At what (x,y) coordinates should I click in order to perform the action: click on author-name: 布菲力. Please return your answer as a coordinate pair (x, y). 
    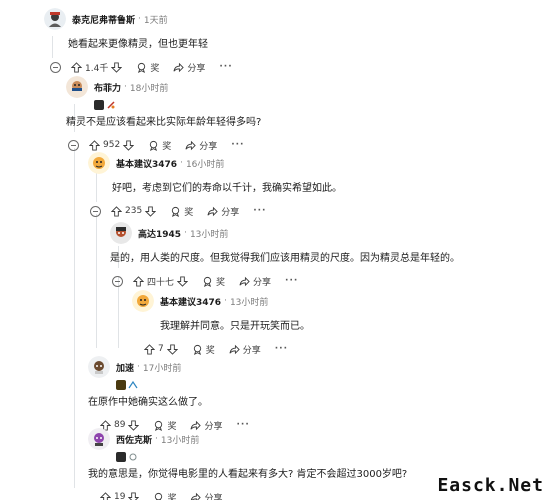
    Looking at the image, I should click on (107, 87).